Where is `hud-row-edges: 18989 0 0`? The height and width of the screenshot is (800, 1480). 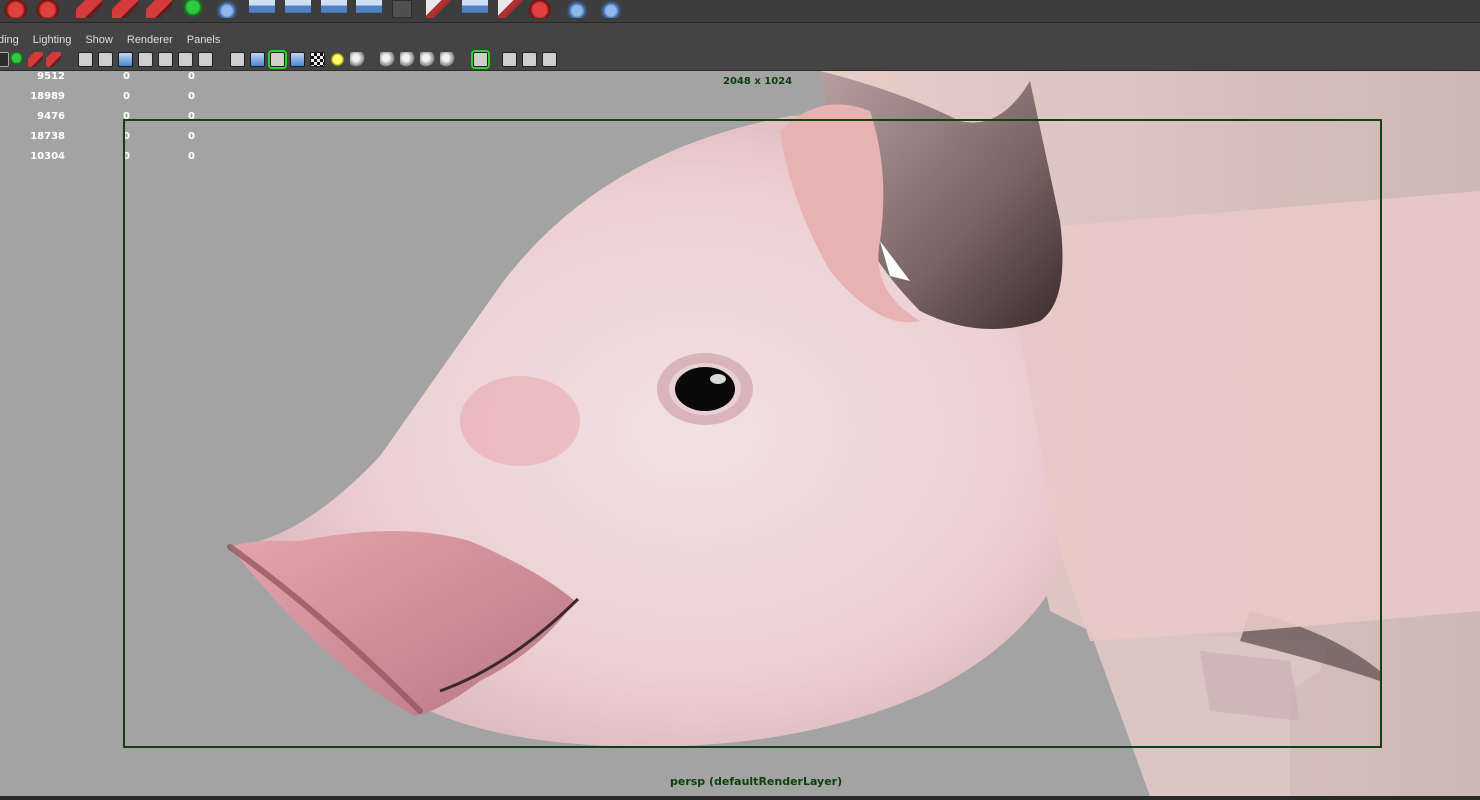
hud-row-edges: 18989 0 0 is located at coordinates (105, 98).